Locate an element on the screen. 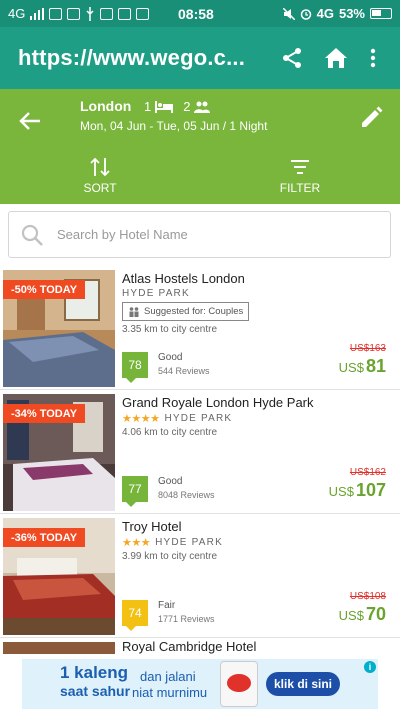 The image size is (400, 711). hotel-card: Royal Cambridge Hotel is located at coordinates (200, 646).